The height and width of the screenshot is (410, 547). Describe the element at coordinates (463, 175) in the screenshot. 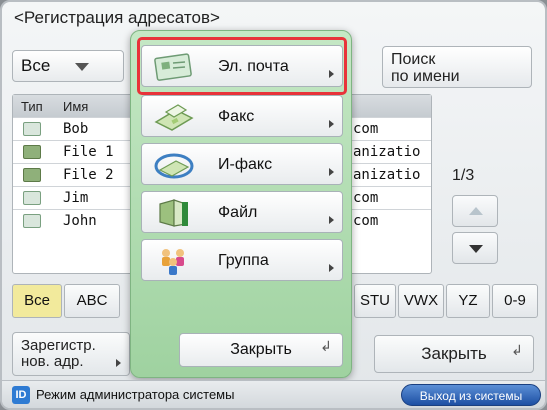

I see `page-indicator: 1/3` at that location.